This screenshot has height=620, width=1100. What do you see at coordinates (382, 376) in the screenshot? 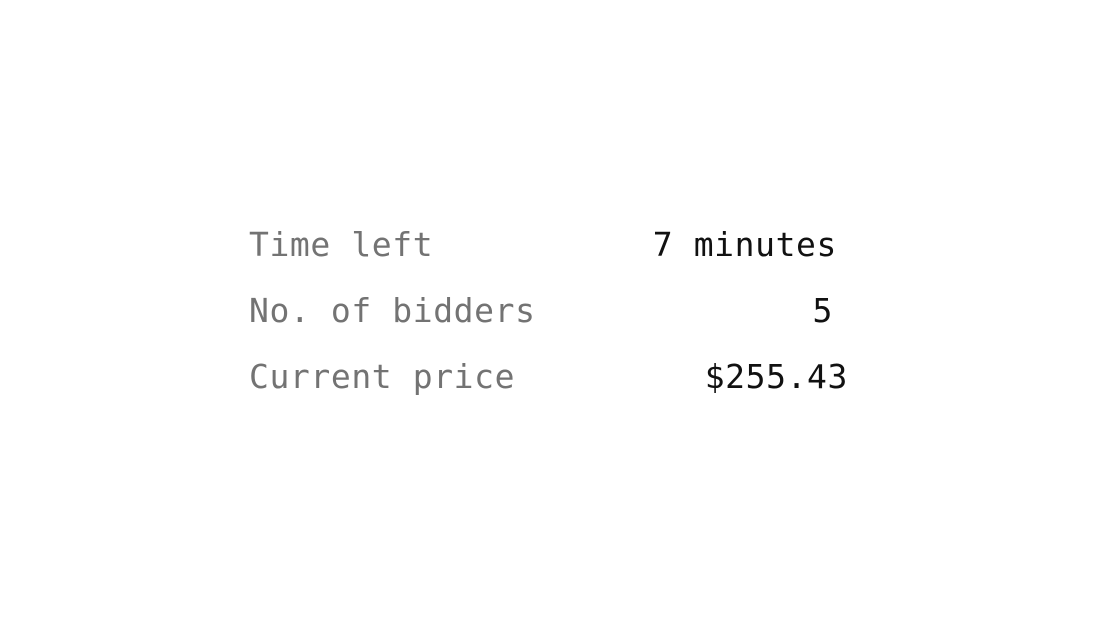
I see `current-price-label: Current price` at bounding box center [382, 376].